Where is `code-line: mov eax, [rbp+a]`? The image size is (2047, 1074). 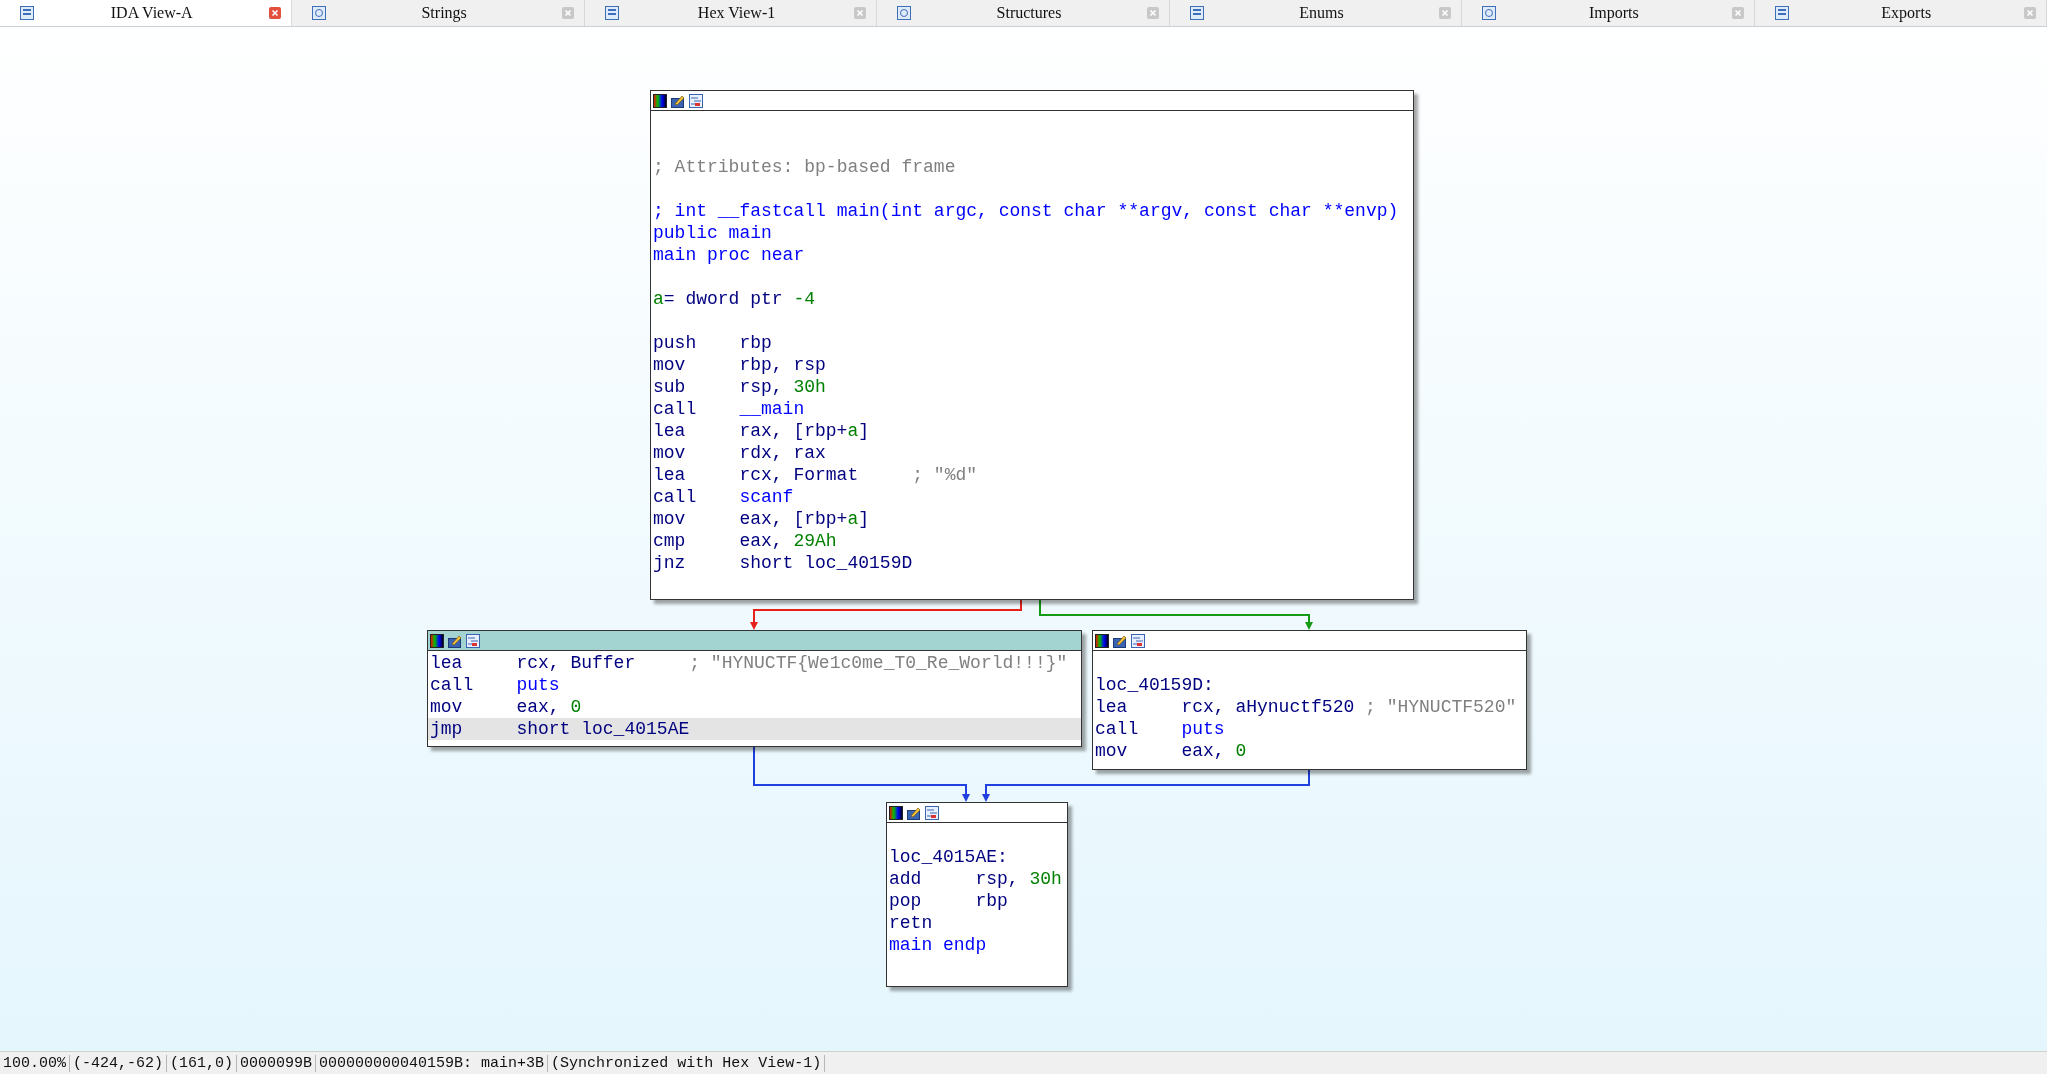 code-line: mov eax, [rbp+a] is located at coordinates (1032, 519).